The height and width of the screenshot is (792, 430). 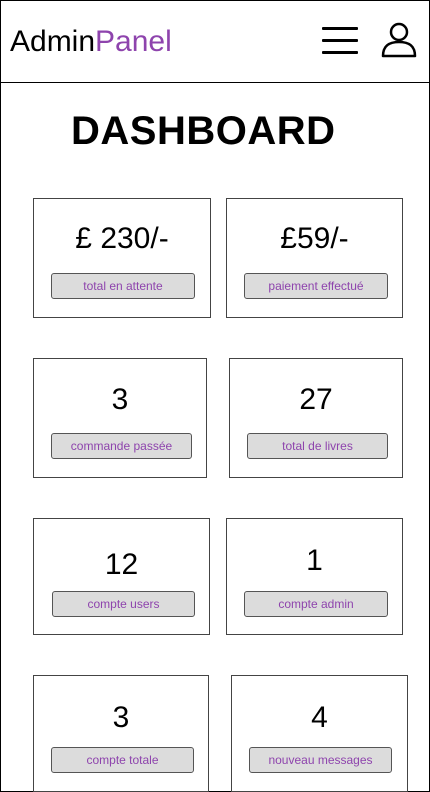 What do you see at coordinates (316, 286) in the screenshot?
I see `stat-label-button: paiement effectué` at bounding box center [316, 286].